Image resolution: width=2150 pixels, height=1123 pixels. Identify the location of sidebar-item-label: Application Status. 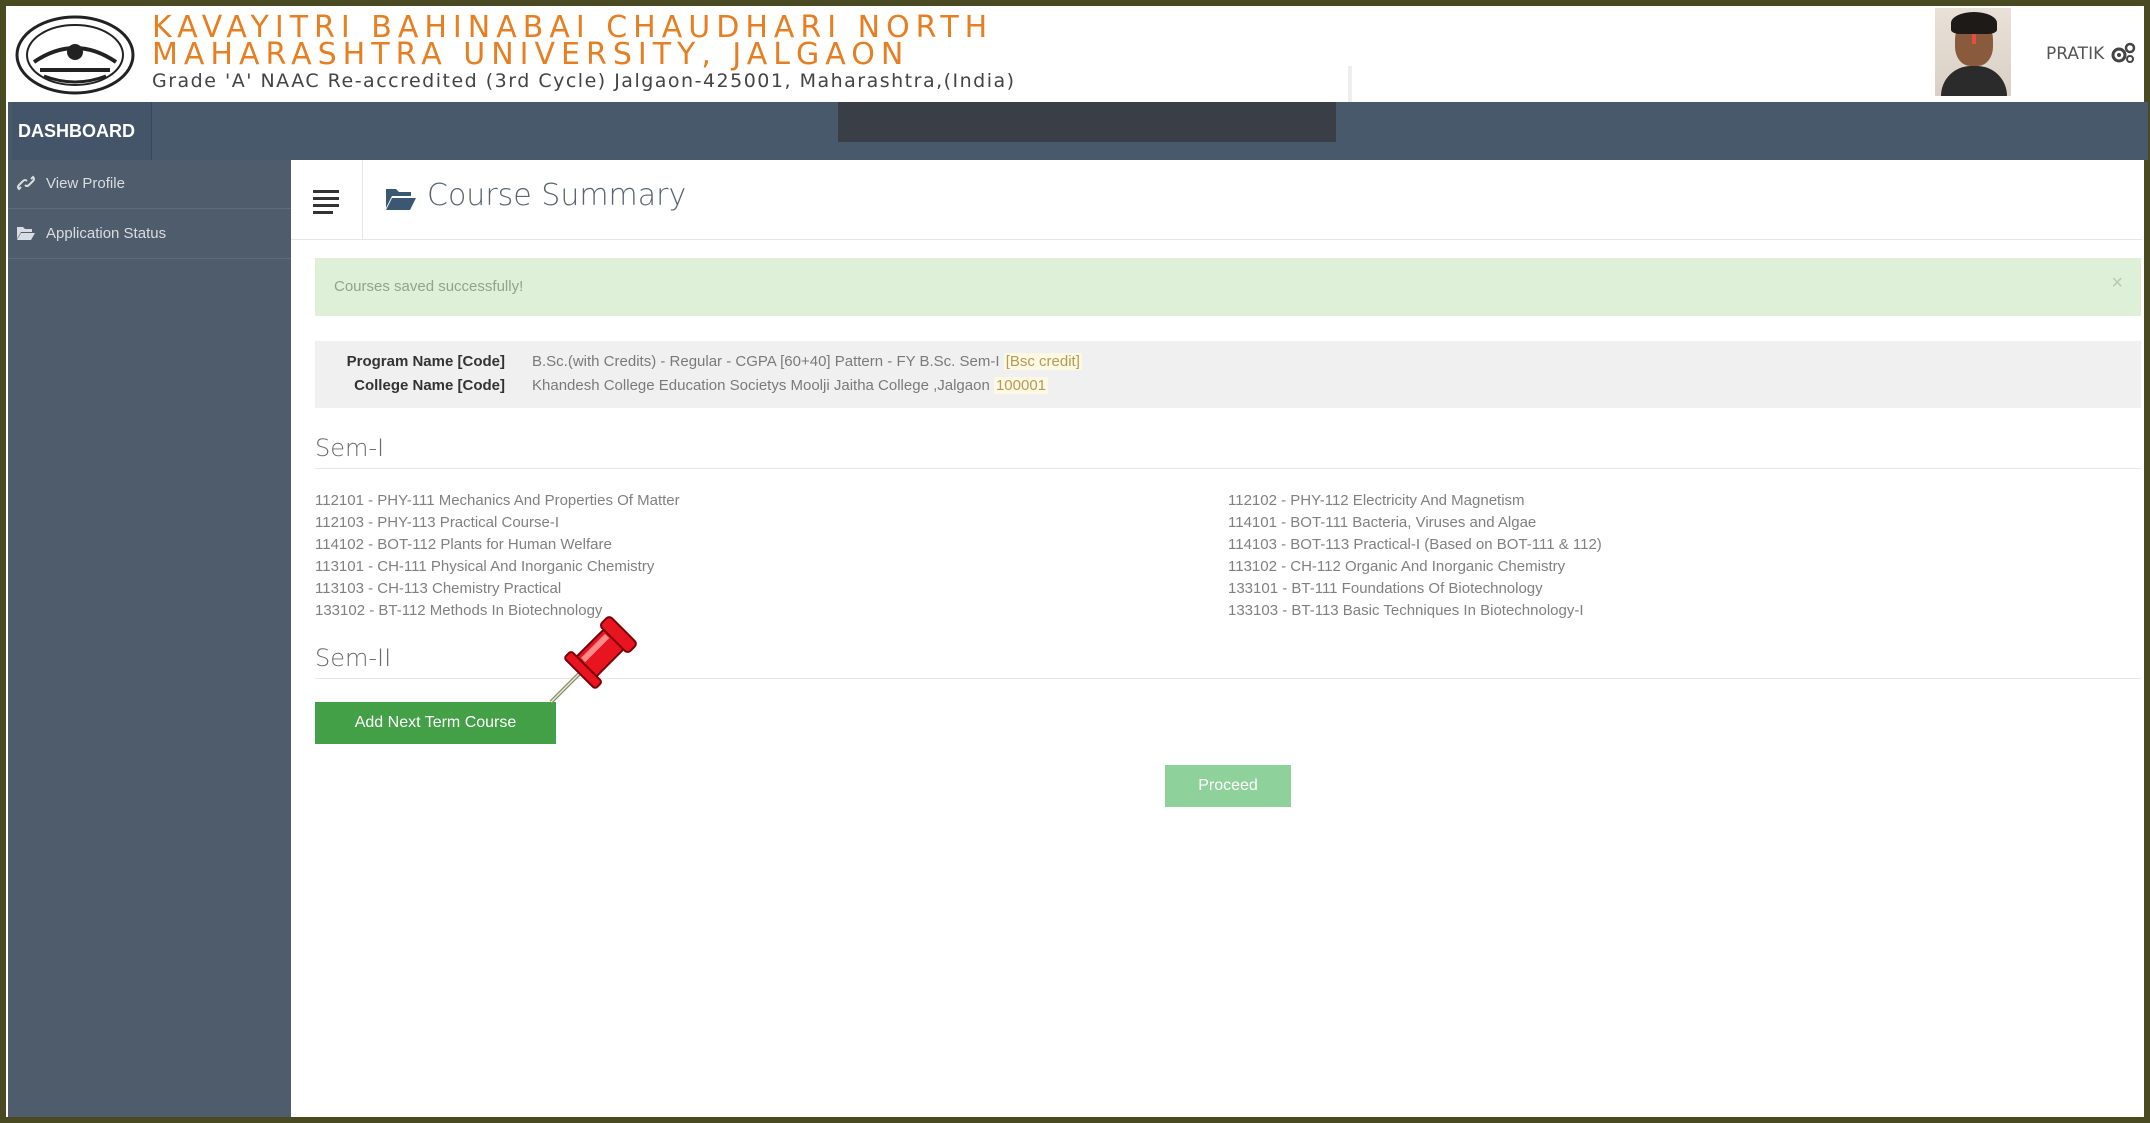
(106, 233).